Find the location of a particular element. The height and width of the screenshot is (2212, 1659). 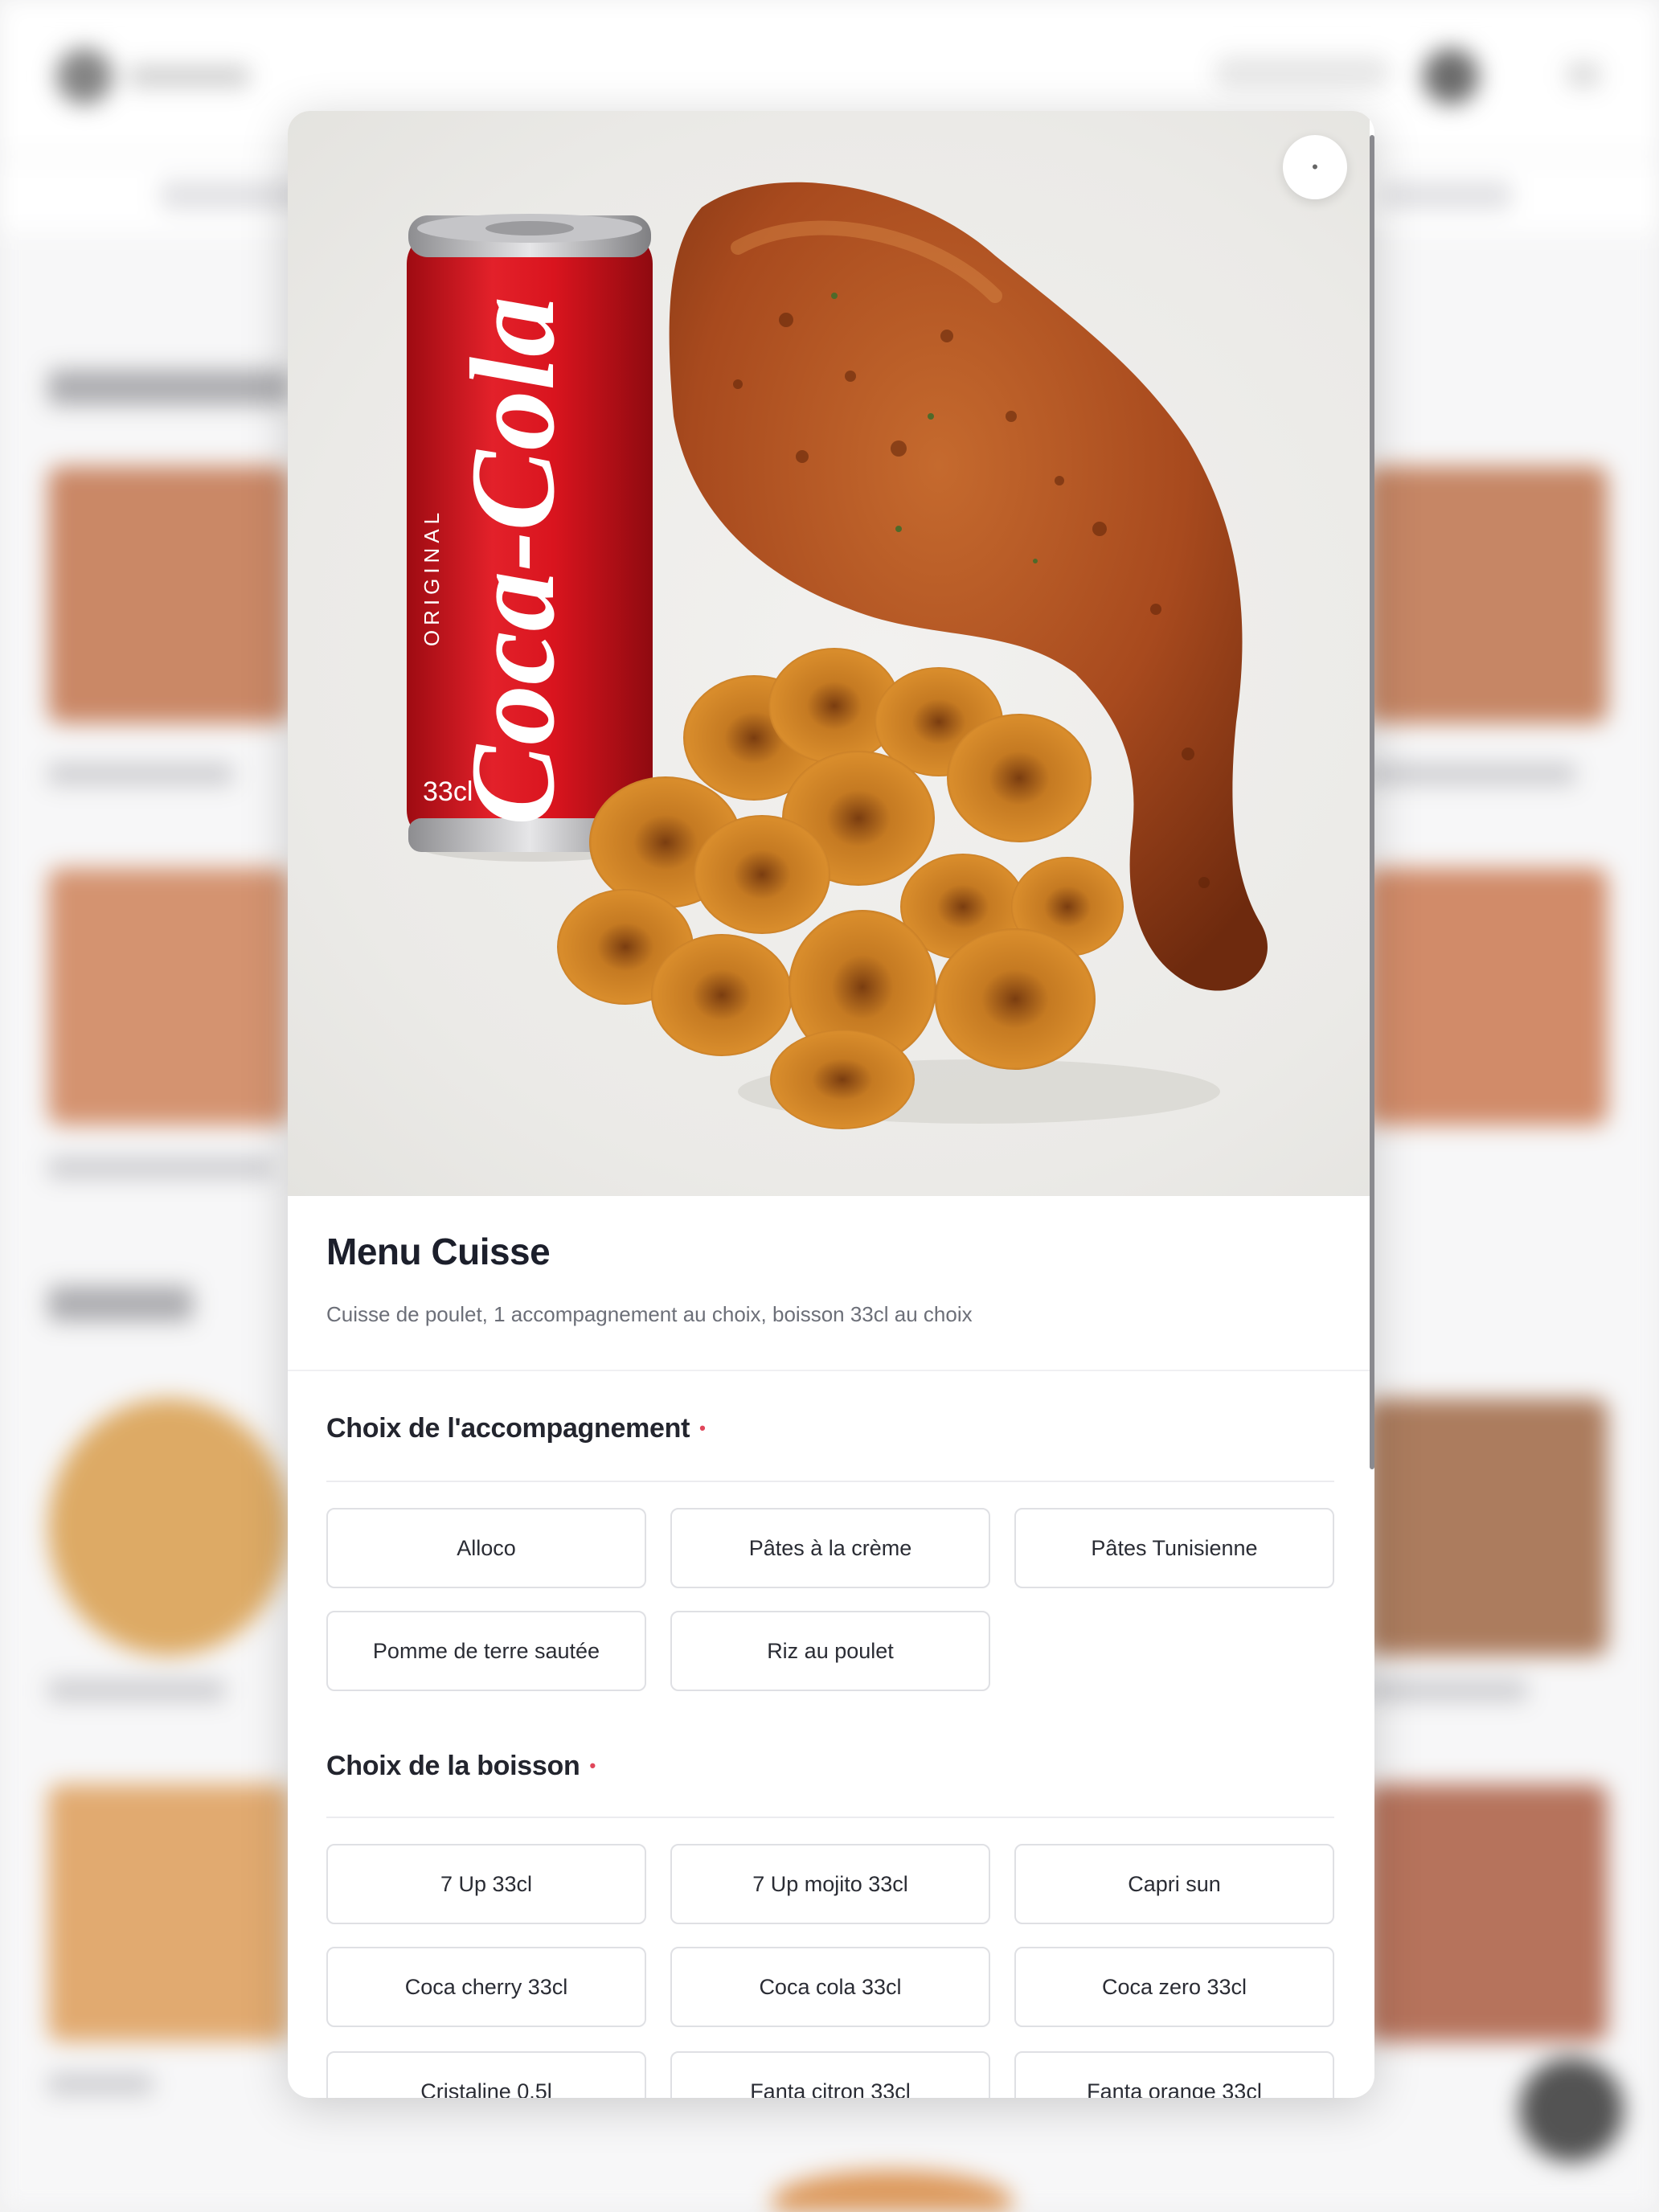

section-title-side: Choix de l'accompagnement • is located at coordinates (516, 1428).